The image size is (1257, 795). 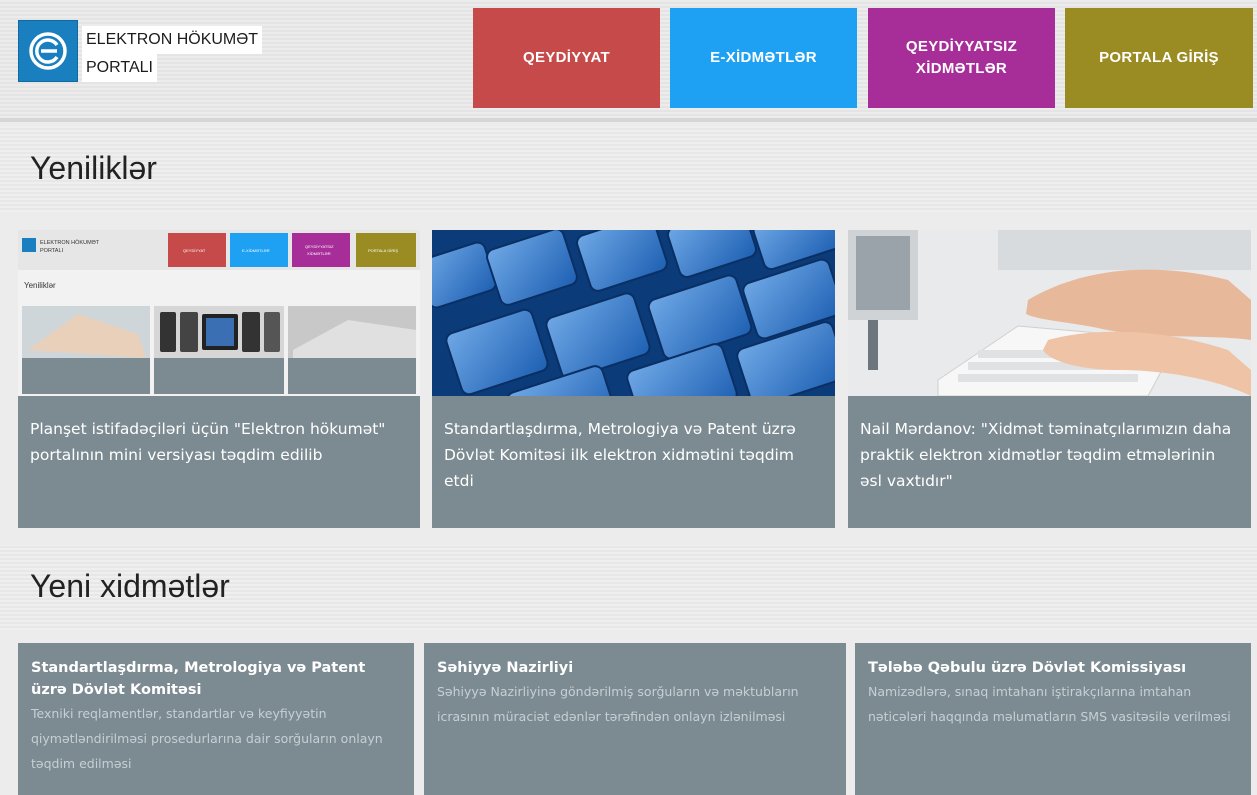 I want to click on nav-e-services-button: E-XİDMƏTLƏR, so click(x=763, y=58).